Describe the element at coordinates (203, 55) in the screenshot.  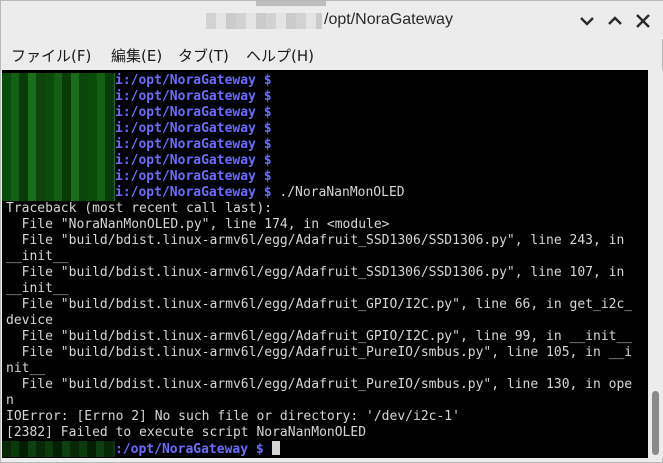
I see `menu-tabs: タブ(T)` at that location.